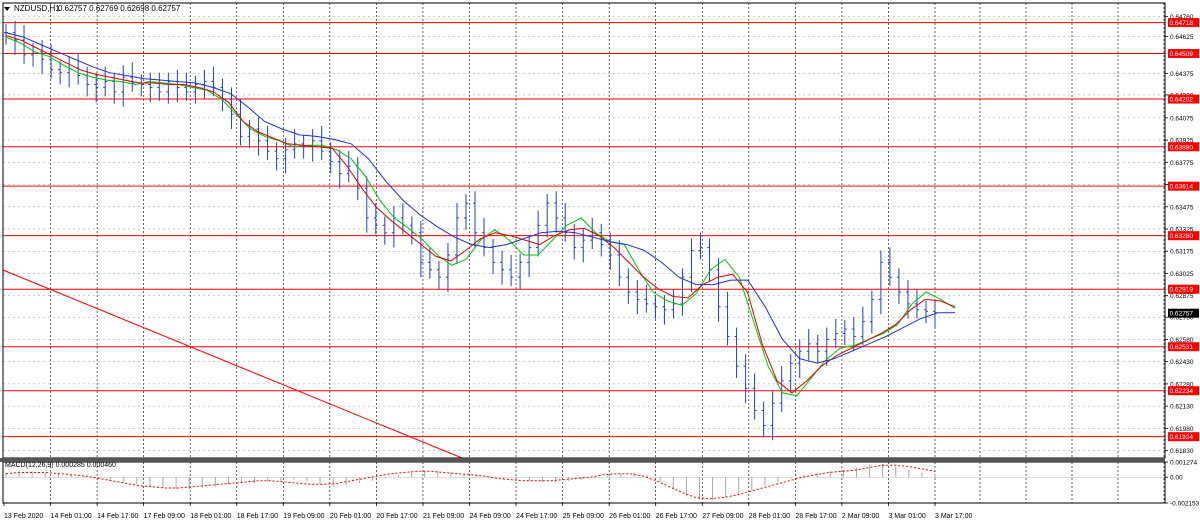 The height and width of the screenshot is (529, 1200). I want to click on time-label: 26 Feb 17:00, so click(676, 516).